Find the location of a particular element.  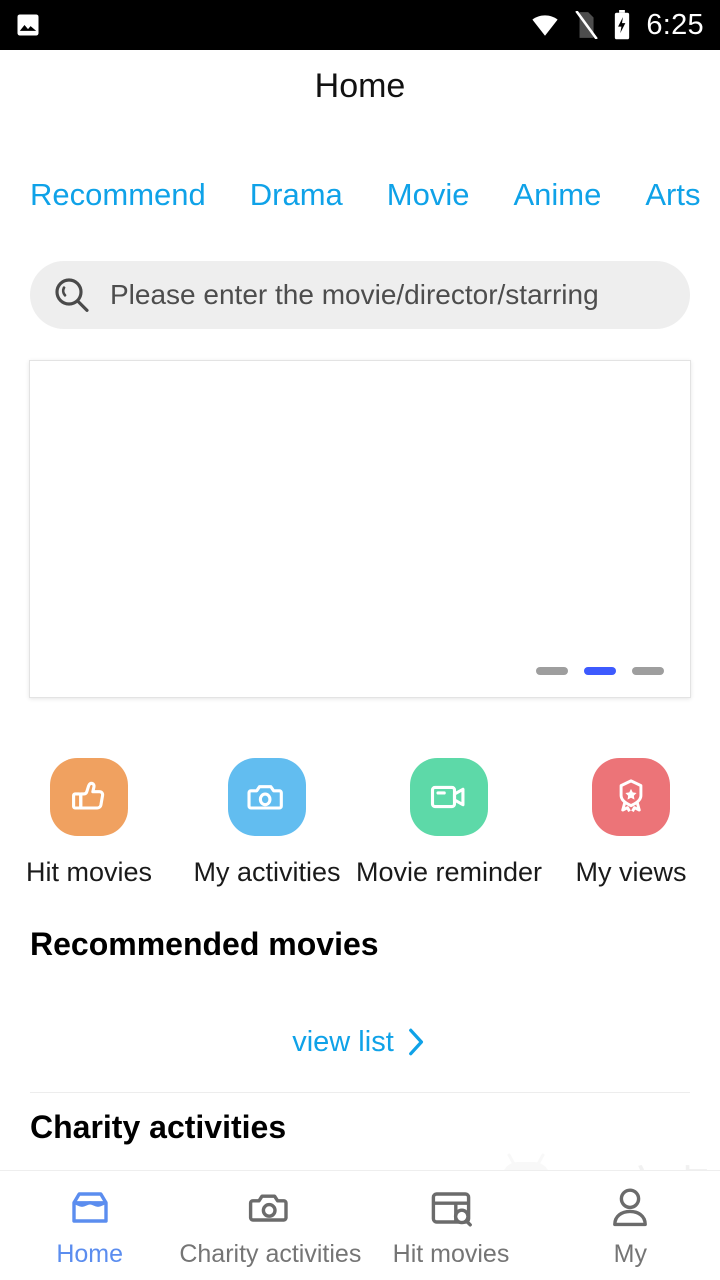

quick-action-label: Movie reminder is located at coordinates (449, 872).